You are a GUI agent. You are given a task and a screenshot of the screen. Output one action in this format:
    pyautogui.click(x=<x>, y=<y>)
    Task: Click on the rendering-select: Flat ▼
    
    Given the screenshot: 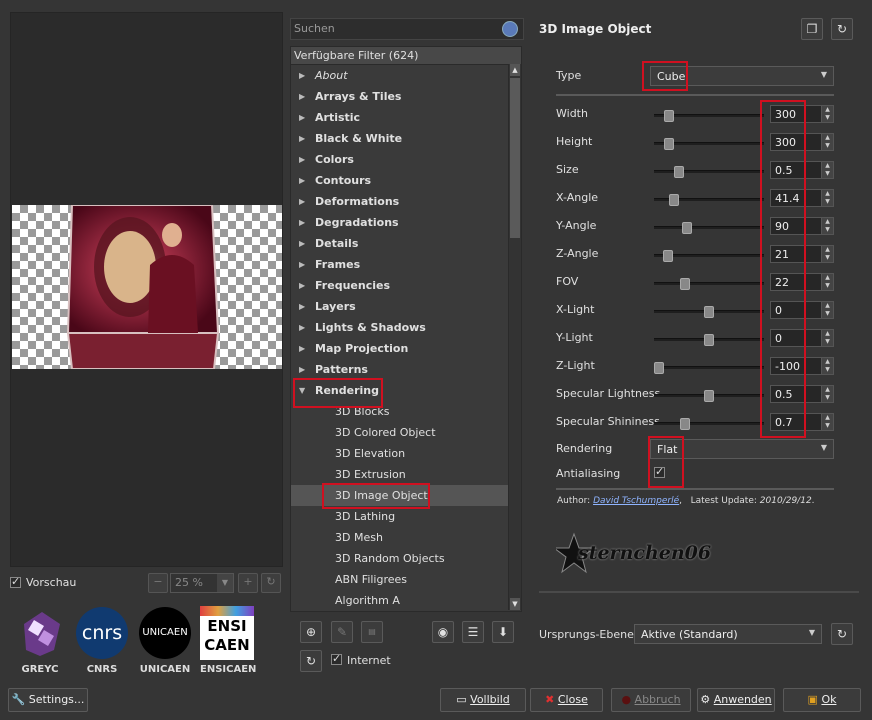 What is the action you would take?
    pyautogui.click(x=742, y=449)
    